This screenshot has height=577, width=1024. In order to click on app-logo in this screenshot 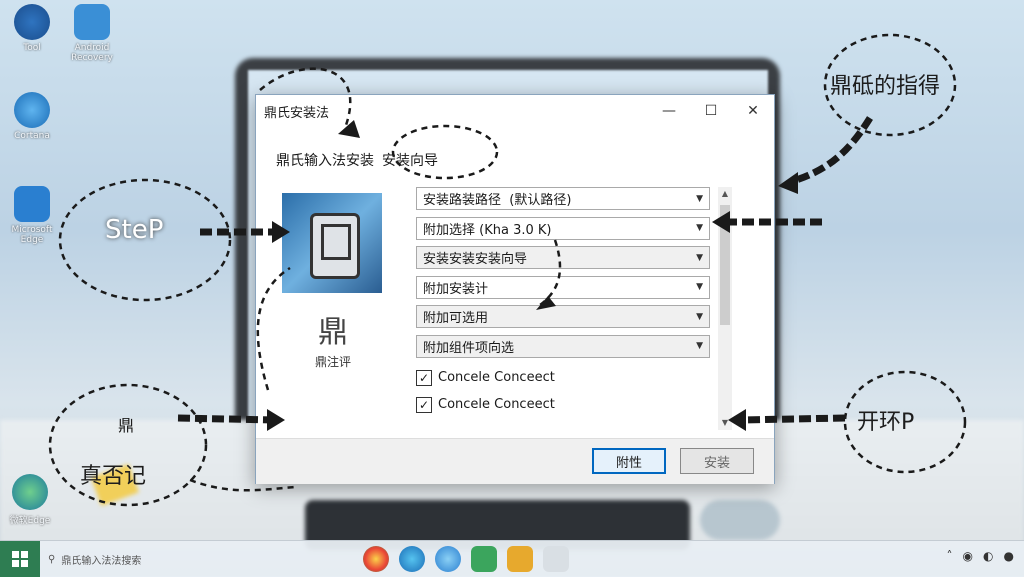, I will do `click(332, 243)`.